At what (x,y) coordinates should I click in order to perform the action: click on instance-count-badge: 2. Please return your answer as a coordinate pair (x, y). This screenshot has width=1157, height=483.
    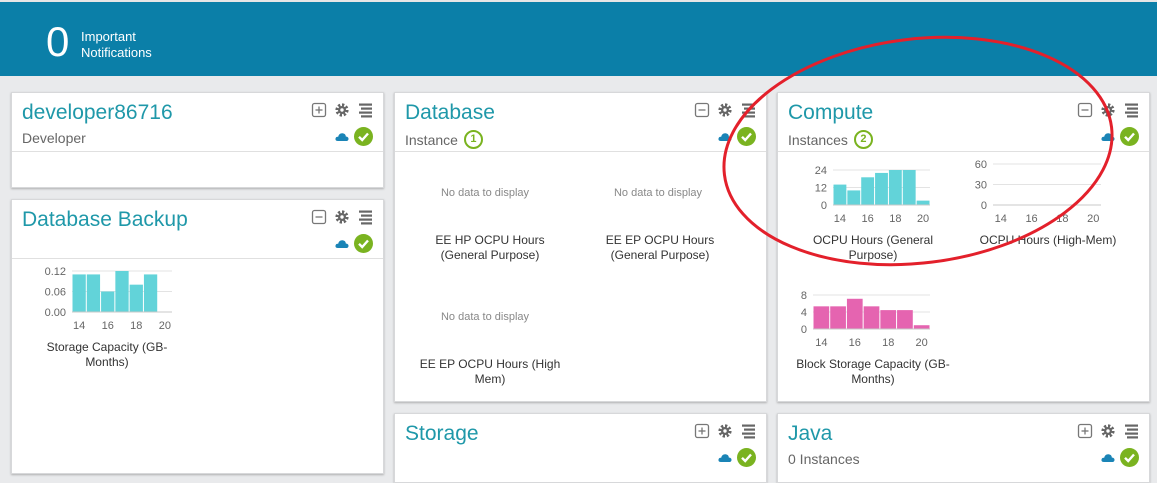
    Looking at the image, I should click on (863, 139).